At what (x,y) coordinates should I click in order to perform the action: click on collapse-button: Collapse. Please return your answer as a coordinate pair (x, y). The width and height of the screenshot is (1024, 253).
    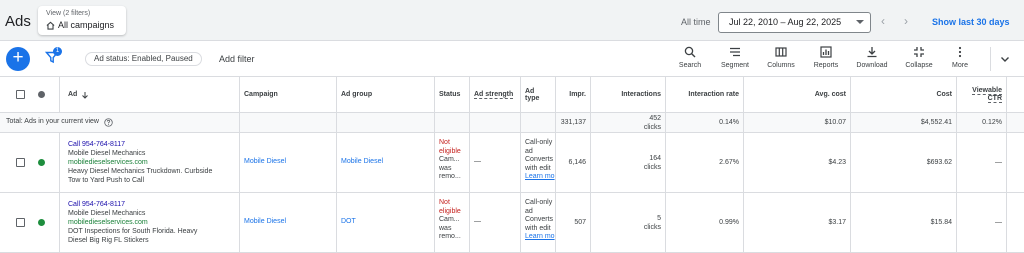
    Looking at the image, I should click on (919, 57).